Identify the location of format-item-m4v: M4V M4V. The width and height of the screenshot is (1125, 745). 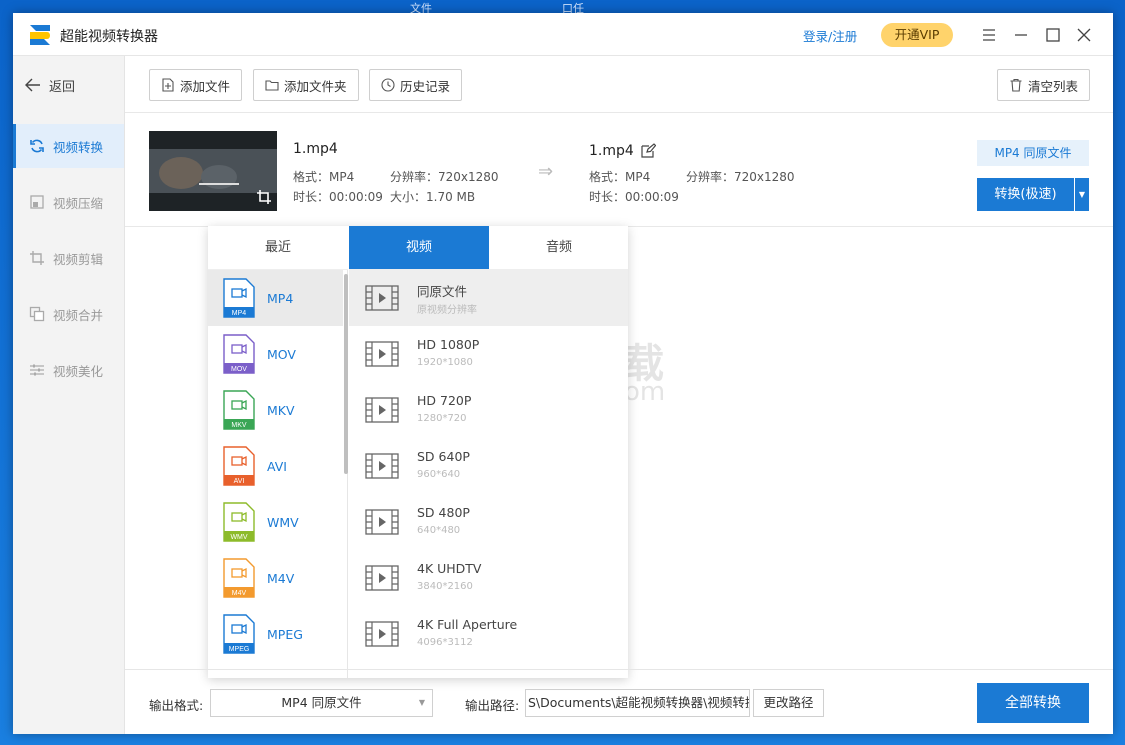
(275, 578).